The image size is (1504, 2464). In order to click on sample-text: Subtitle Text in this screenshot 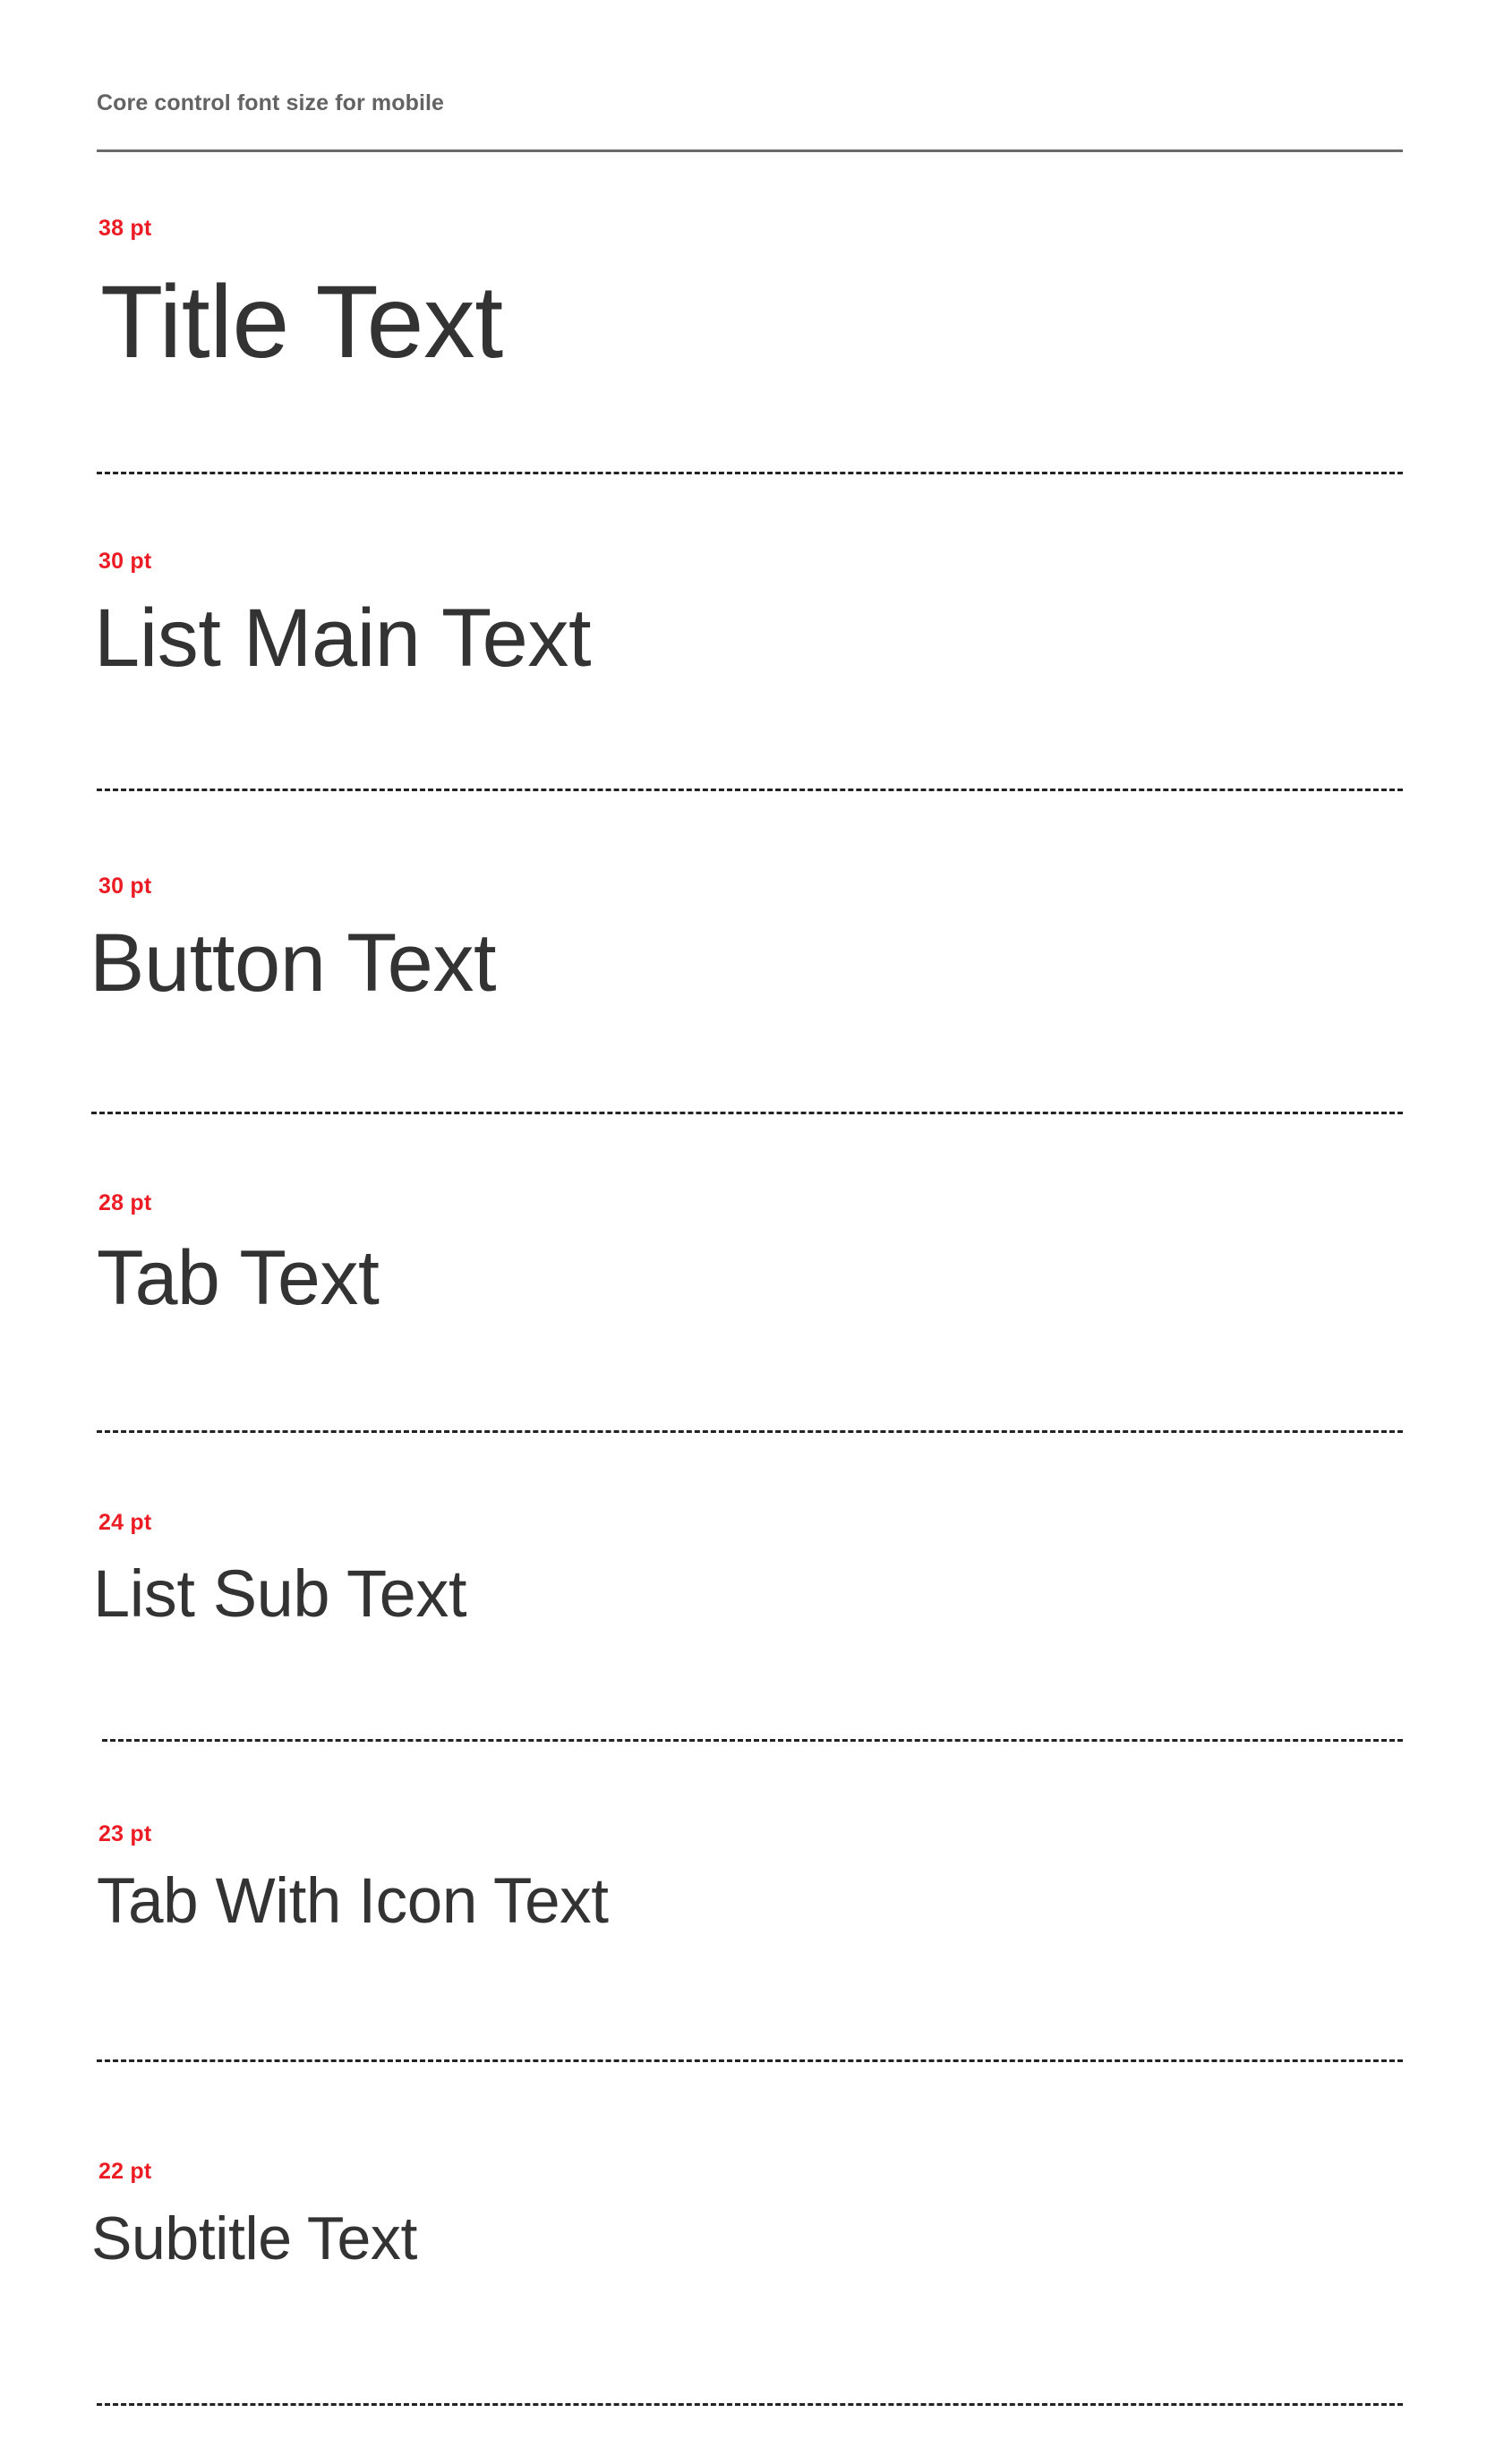, I will do `click(254, 2238)`.